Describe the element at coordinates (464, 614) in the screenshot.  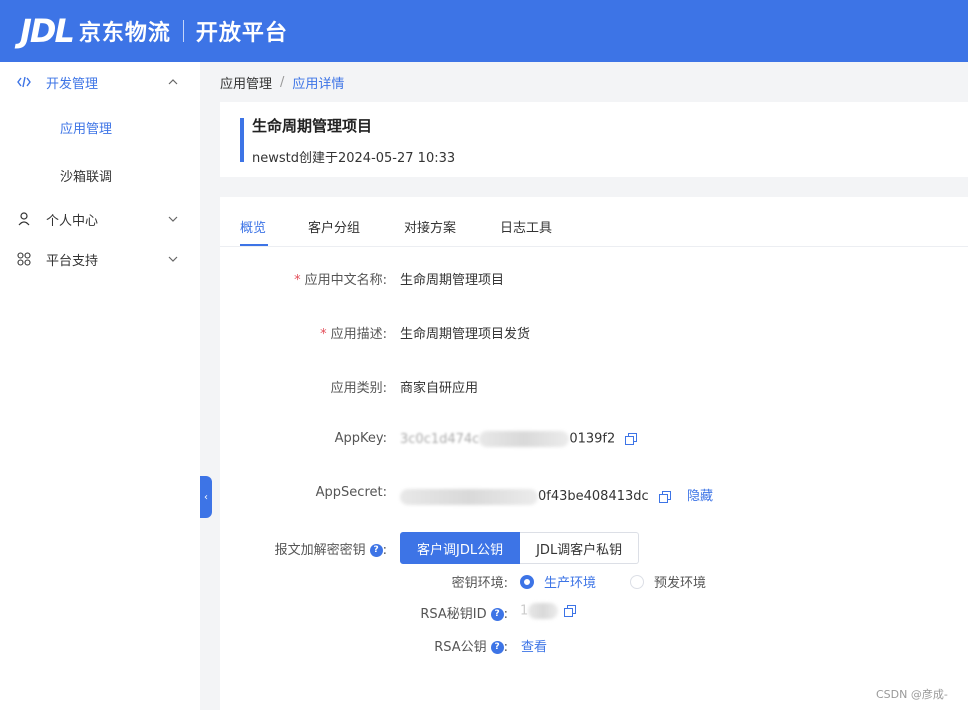
I see `rsa-id-label: RSA秘钥ID?:` at that location.